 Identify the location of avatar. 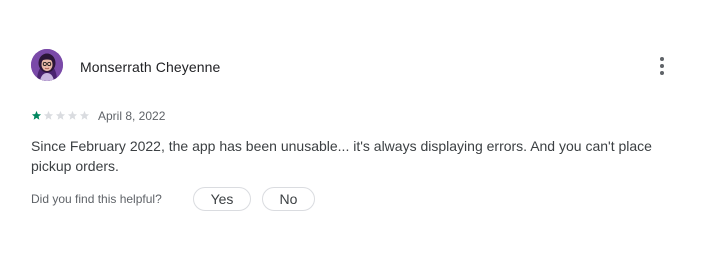
(47, 65).